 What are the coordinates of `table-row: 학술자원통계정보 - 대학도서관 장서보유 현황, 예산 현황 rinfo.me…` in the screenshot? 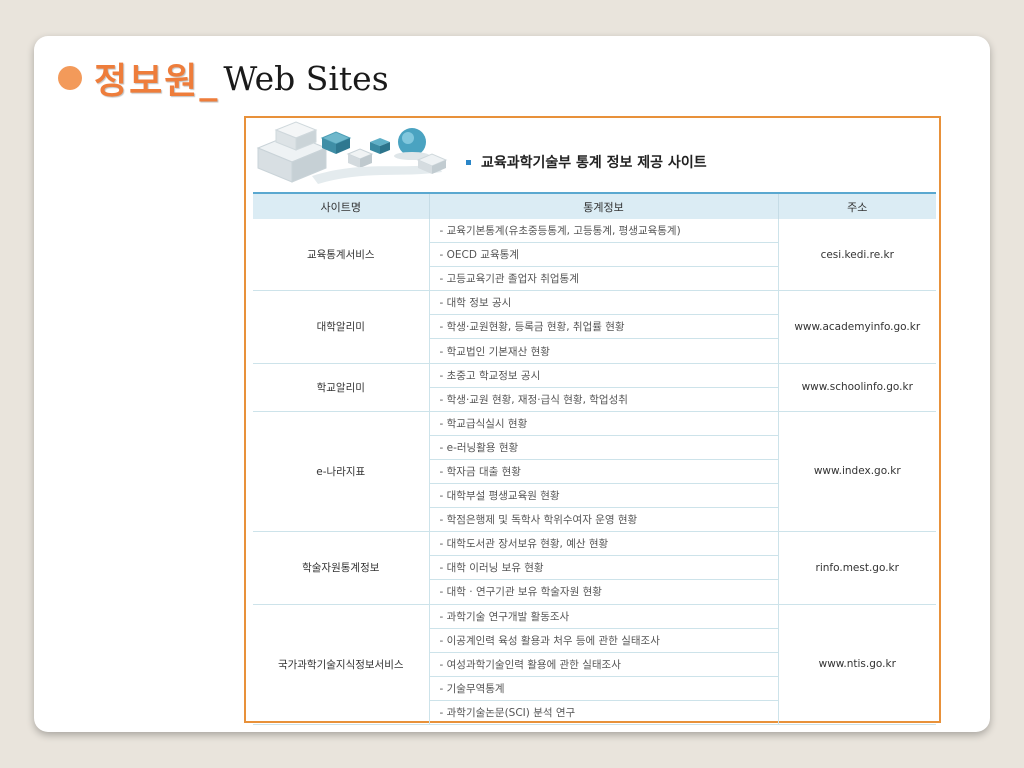 It's located at (594, 568).